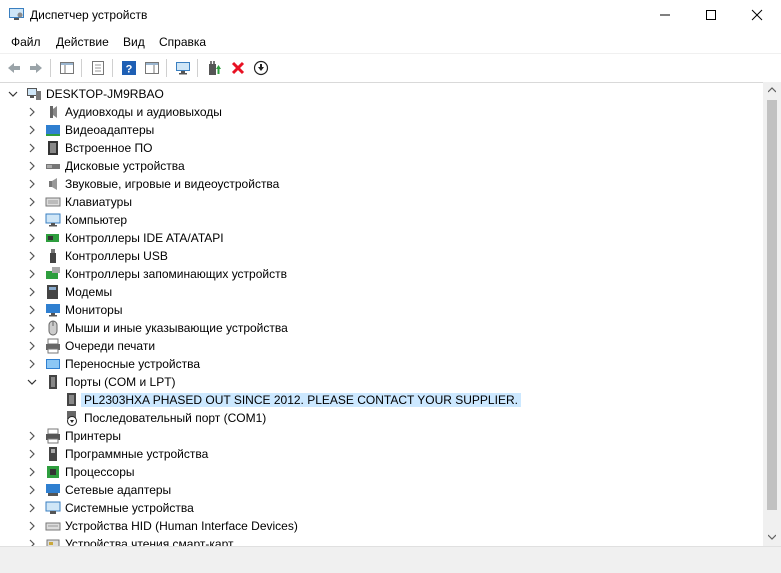 The height and width of the screenshot is (573, 781). I want to click on action-pane-button, so click(152, 68).